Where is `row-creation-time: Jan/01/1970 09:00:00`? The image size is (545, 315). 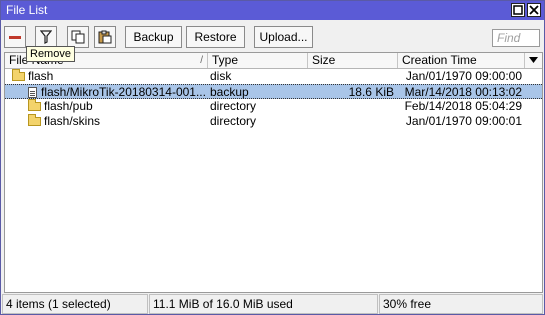
row-creation-time: Jan/01/1970 09:00:00 is located at coordinates (463, 76).